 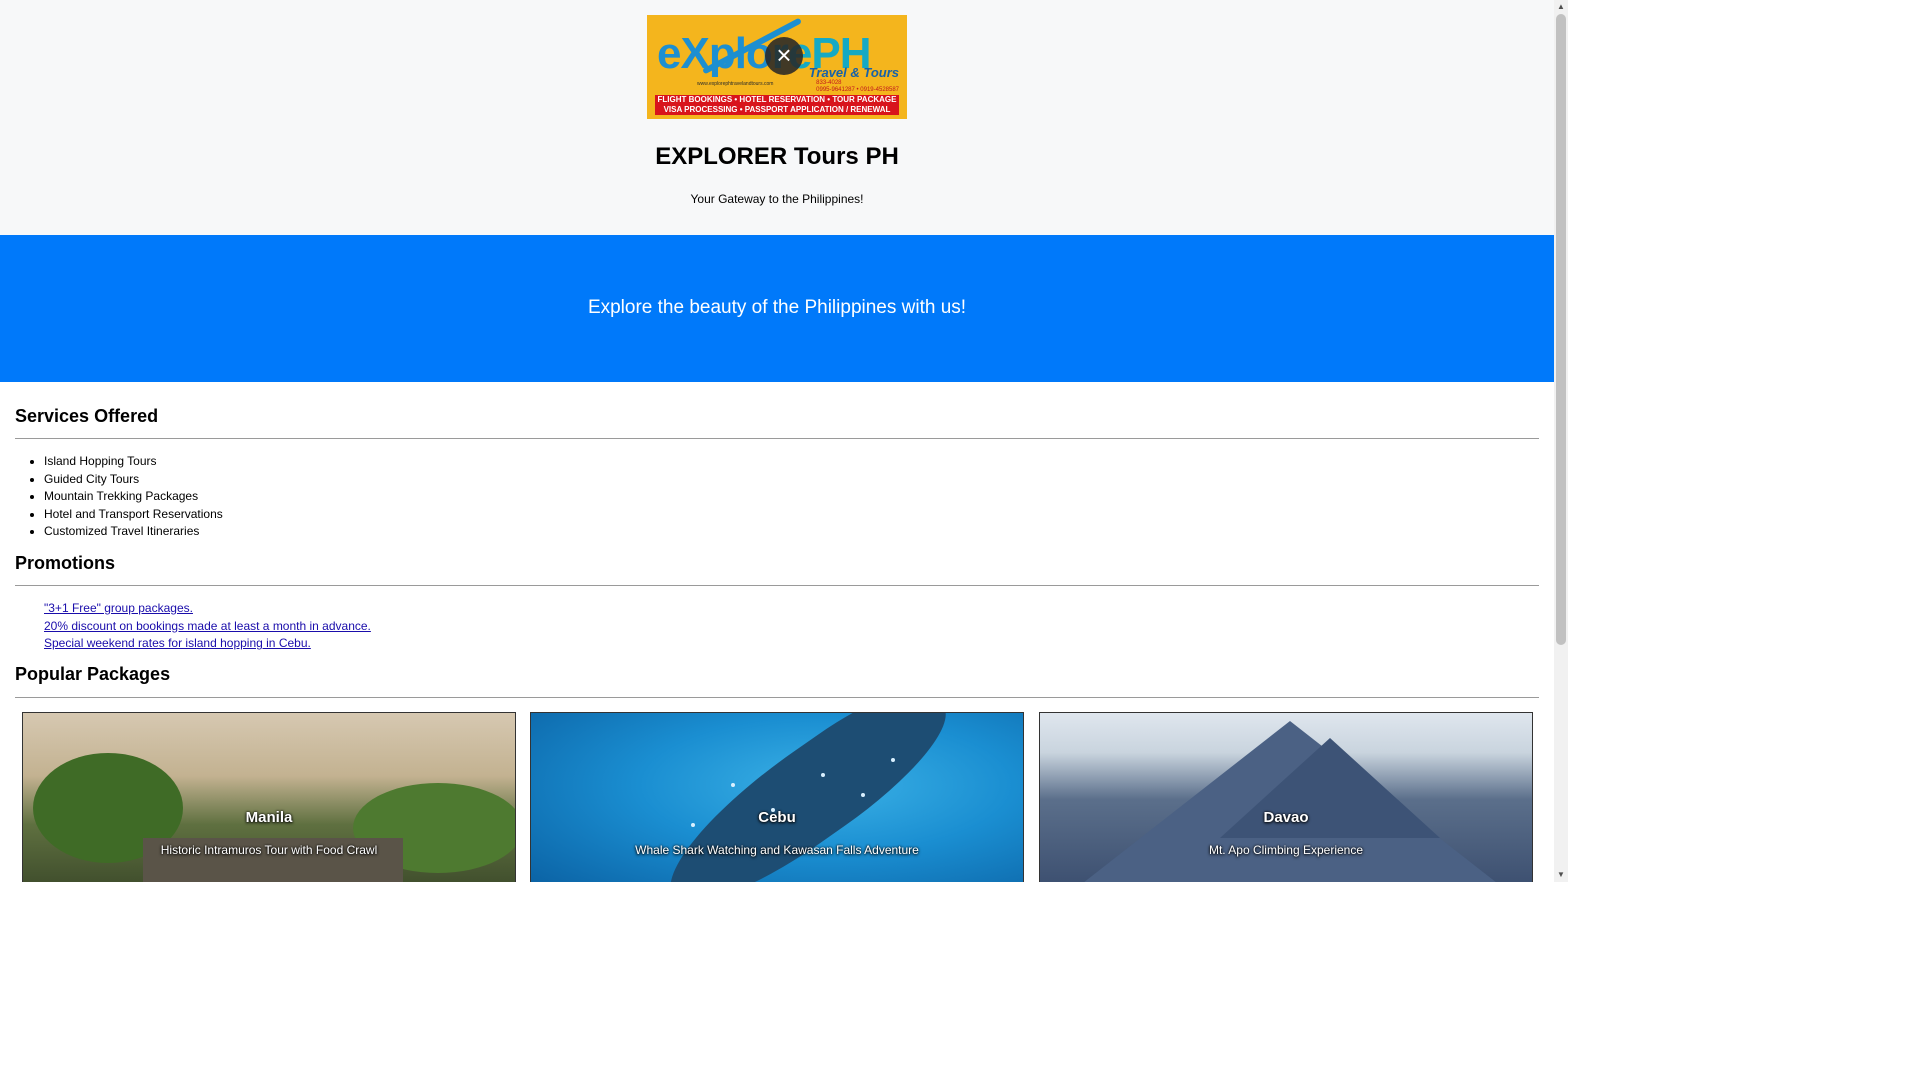 I want to click on list-item: Hotel and Transport Reservations, so click(x=791, y=515).